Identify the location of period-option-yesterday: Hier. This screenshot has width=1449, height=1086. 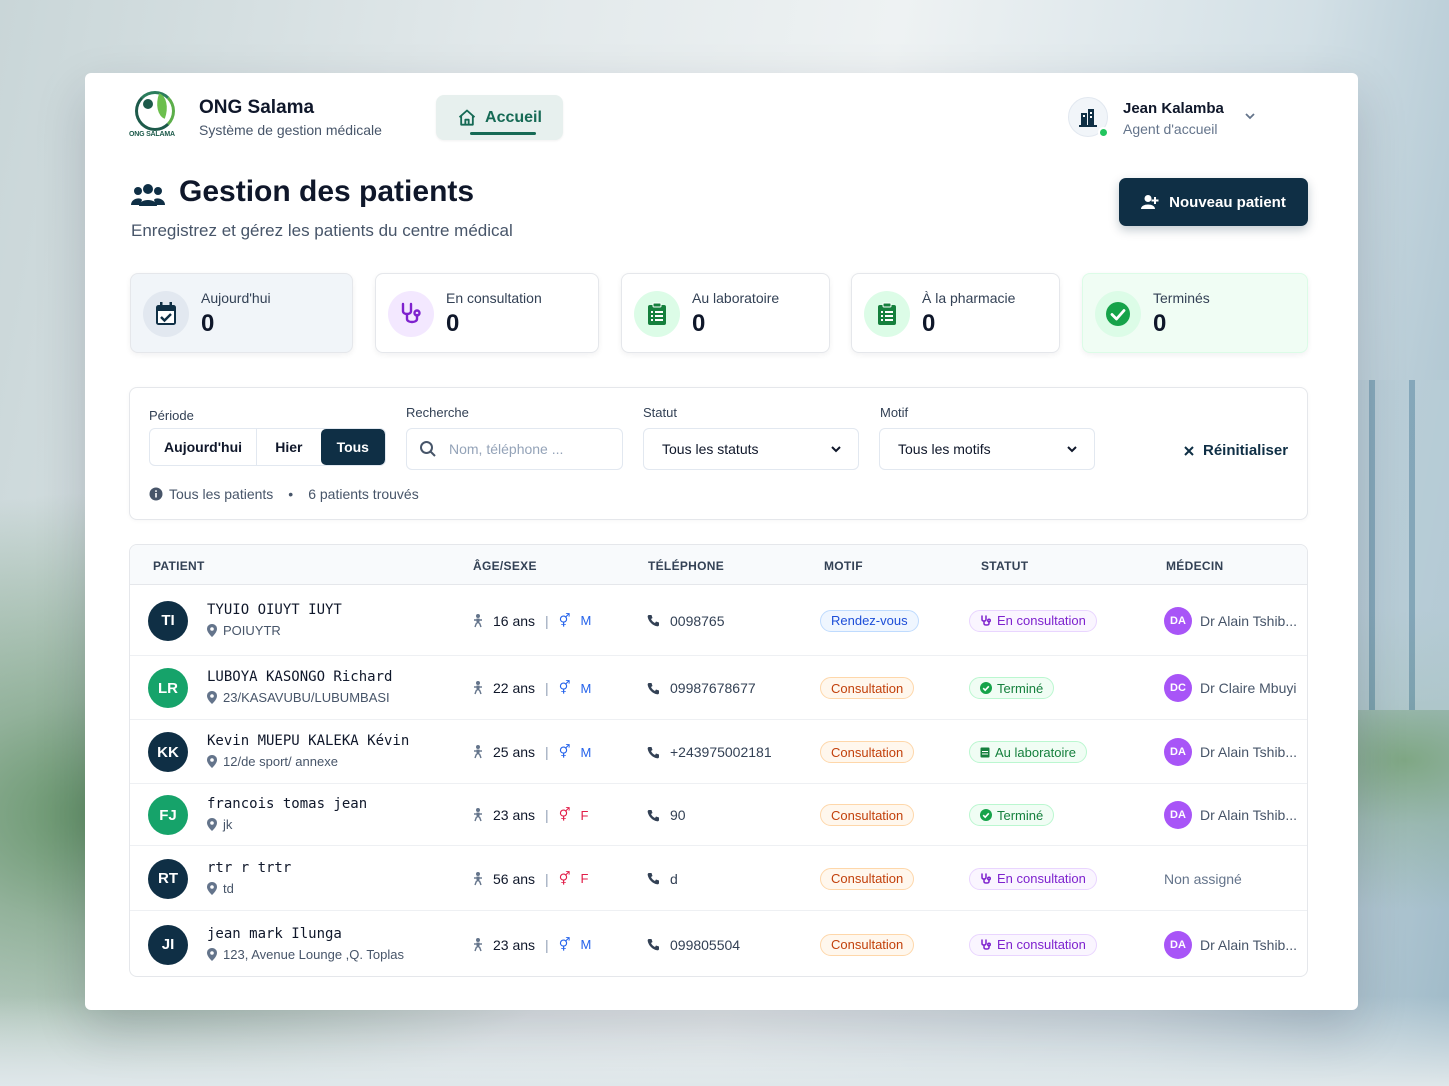
(288, 447).